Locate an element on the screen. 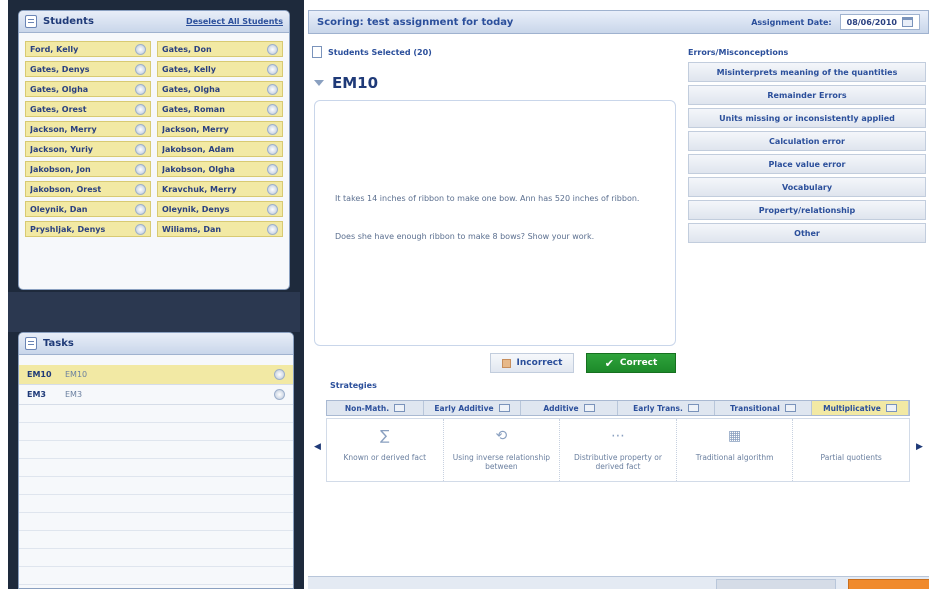 This screenshot has width=929, height=589. assignment-date-field: 08/06/2010 is located at coordinates (879, 22).